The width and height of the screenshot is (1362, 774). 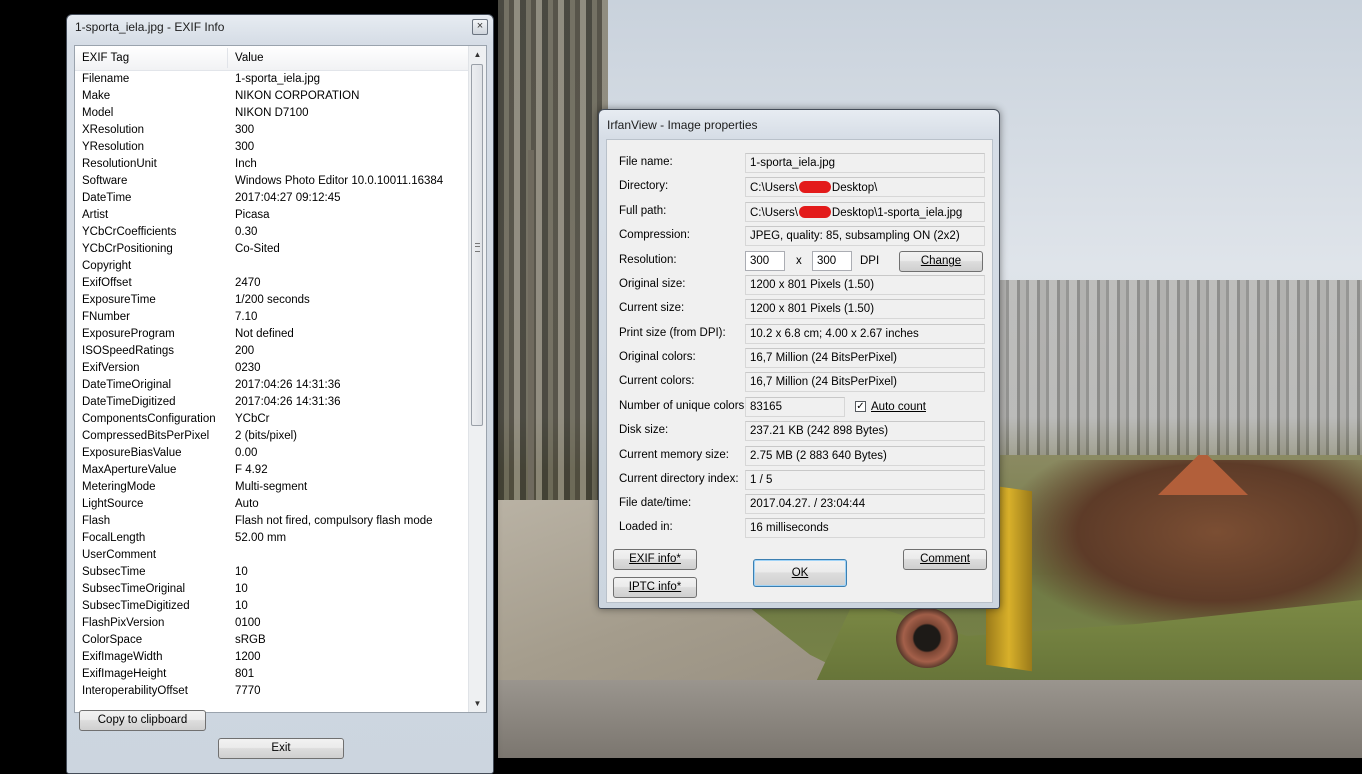 I want to click on column-header-value: Value, so click(x=249, y=58).